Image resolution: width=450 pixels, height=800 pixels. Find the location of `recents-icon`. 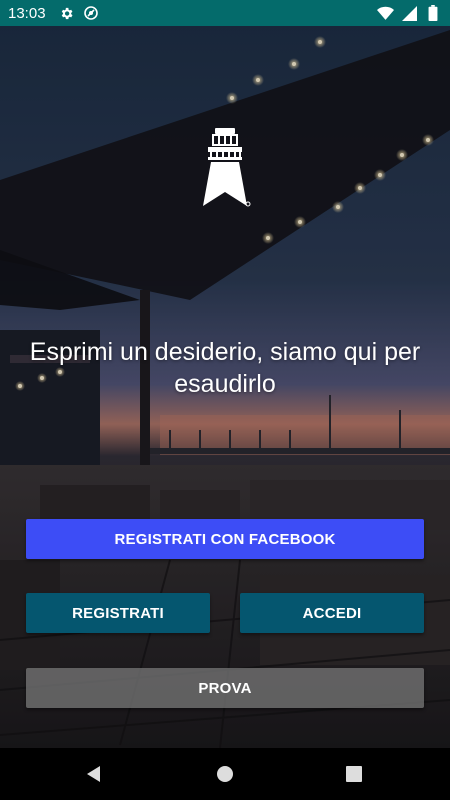

recents-icon is located at coordinates (354, 774).